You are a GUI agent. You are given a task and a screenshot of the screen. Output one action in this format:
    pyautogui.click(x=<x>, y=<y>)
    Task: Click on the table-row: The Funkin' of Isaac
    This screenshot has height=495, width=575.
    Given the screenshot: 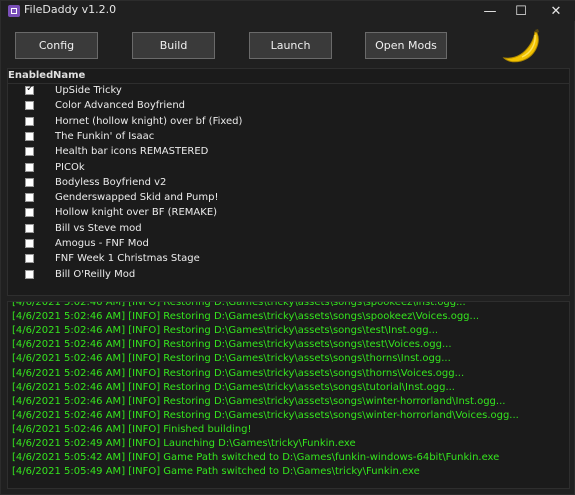 What is the action you would take?
    pyautogui.click(x=288, y=137)
    